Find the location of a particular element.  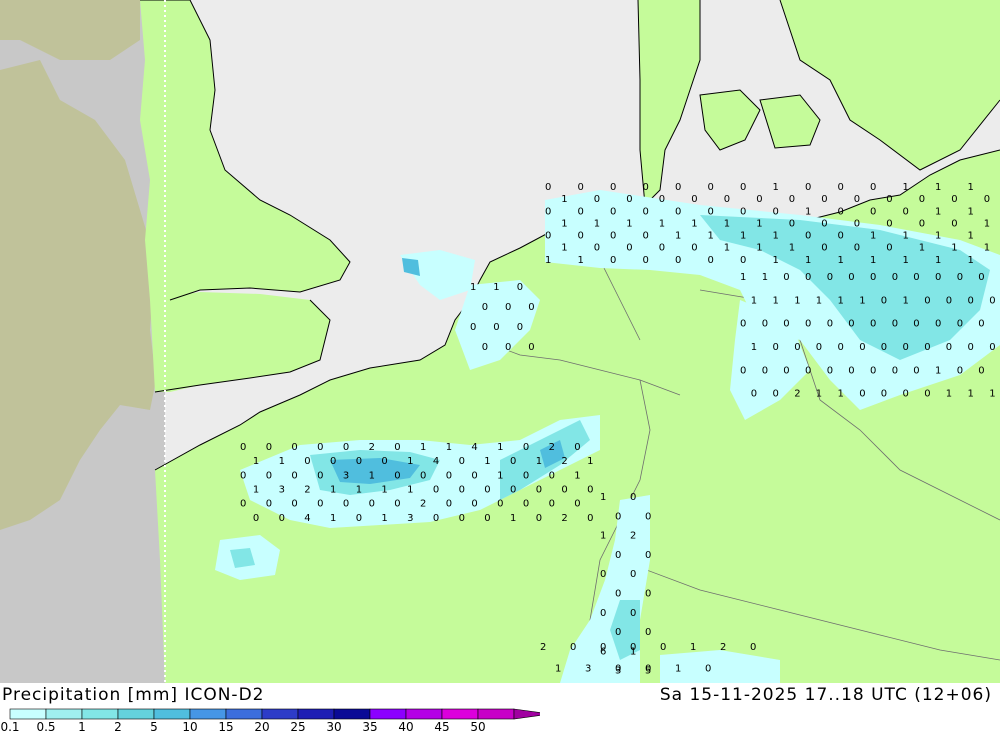

station-value: 4 is located at coordinates (474, 447).